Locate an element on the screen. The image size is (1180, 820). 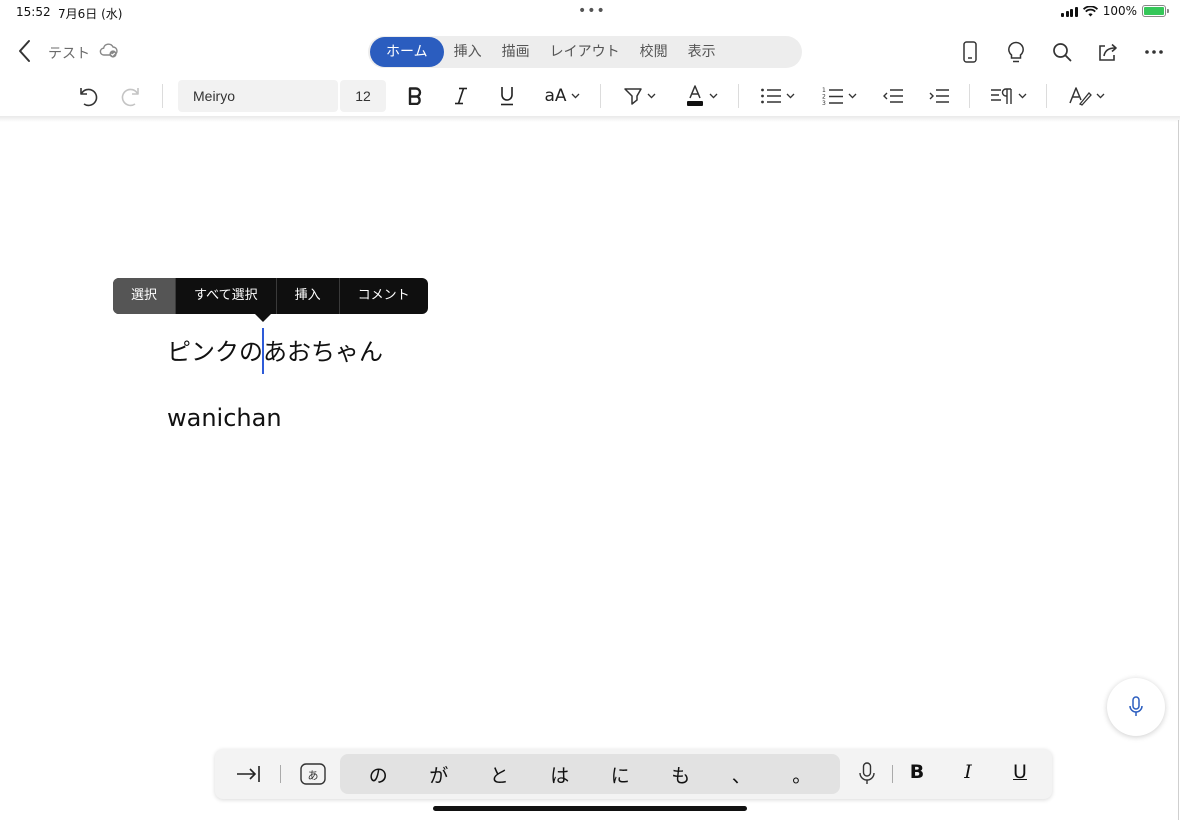
prediction-candidate: の is located at coordinates (378, 774).